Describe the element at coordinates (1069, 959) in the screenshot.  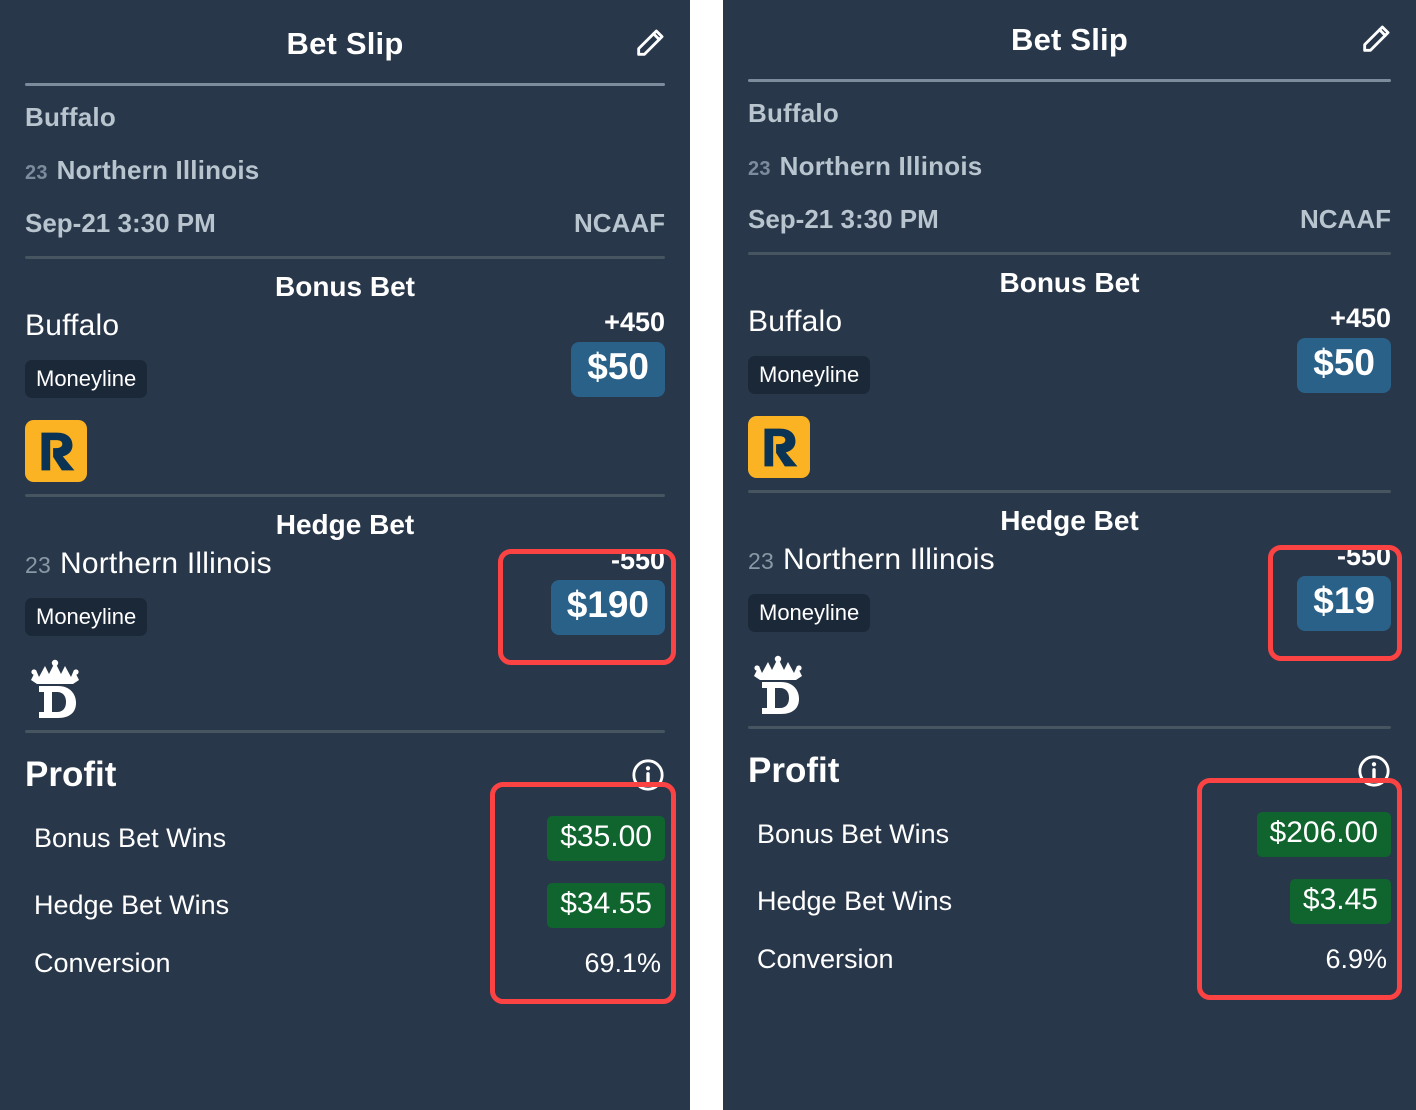
I see `profit-row-conversion: Conversion 6.9%` at that location.